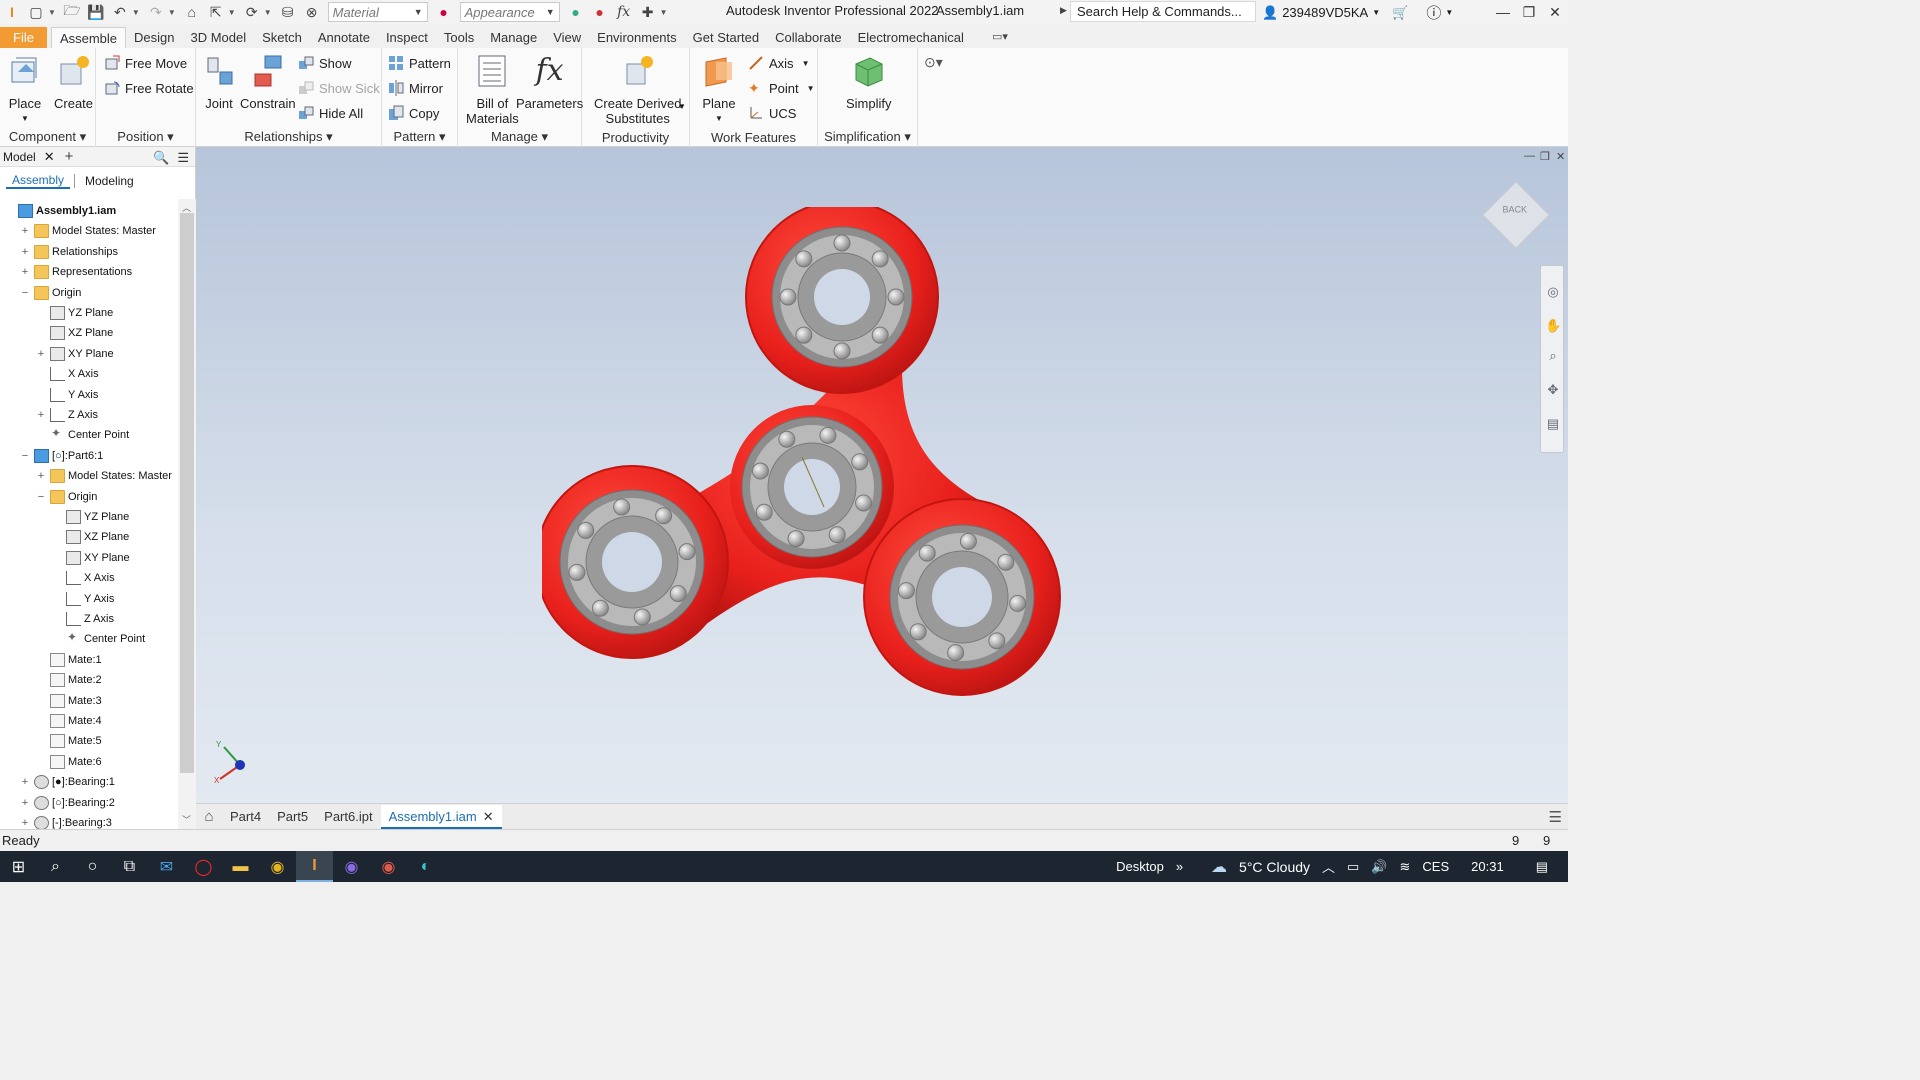  I want to click on chrome-alt-icon: ◉, so click(388, 866).